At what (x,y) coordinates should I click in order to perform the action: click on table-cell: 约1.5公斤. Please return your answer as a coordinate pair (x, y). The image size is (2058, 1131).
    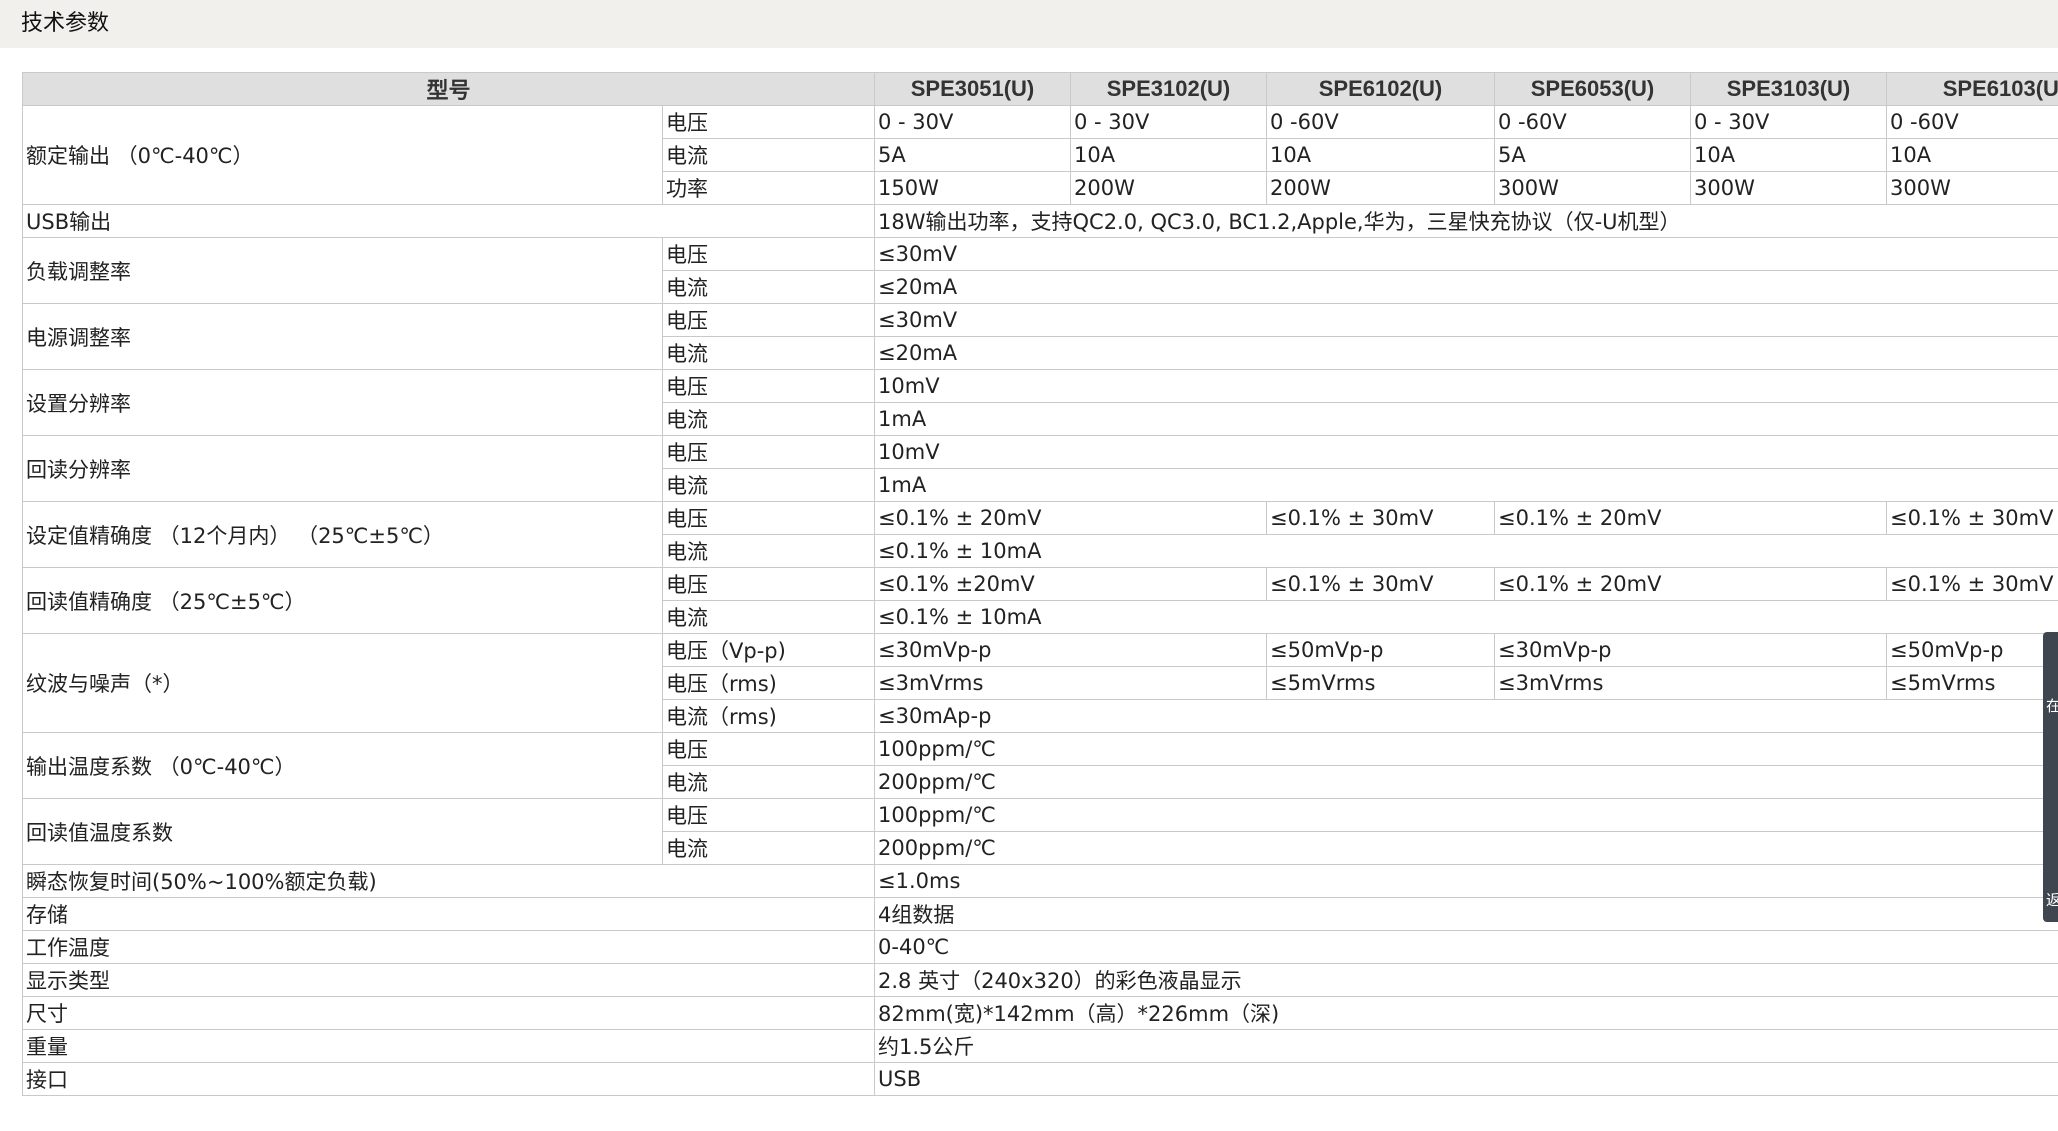
    Looking at the image, I should click on (1466, 1046).